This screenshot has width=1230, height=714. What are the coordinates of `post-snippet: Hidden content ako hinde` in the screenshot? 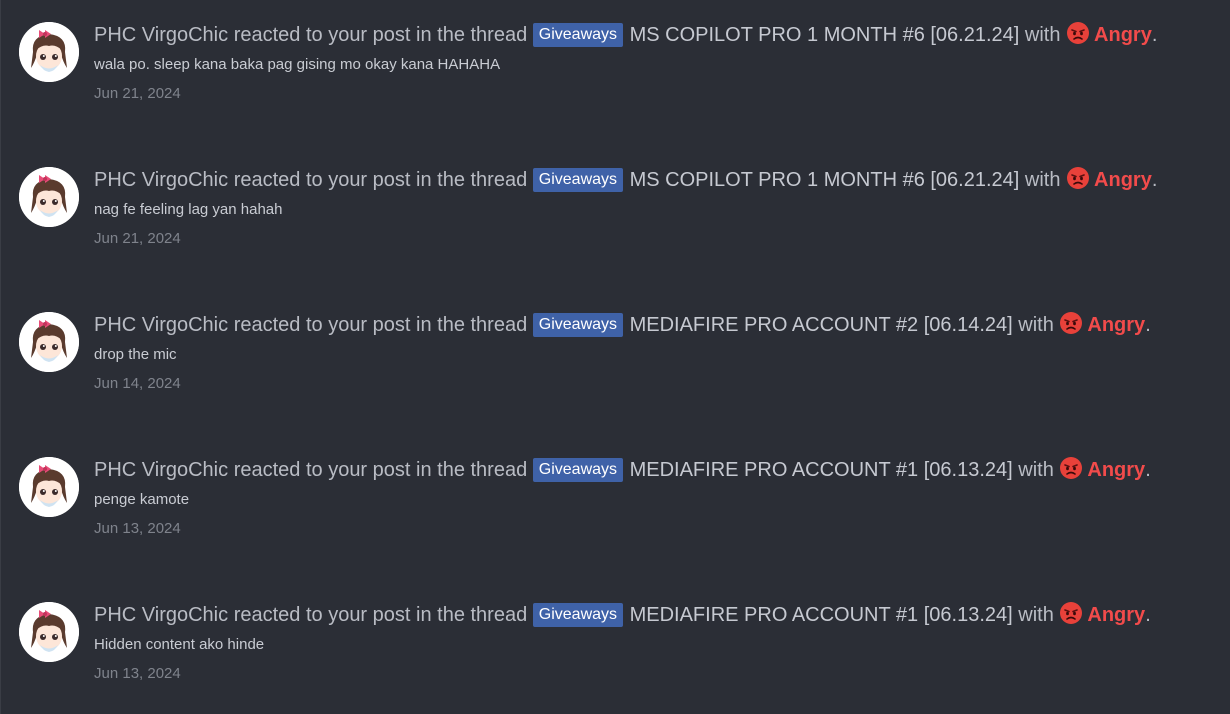 It's located at (179, 645).